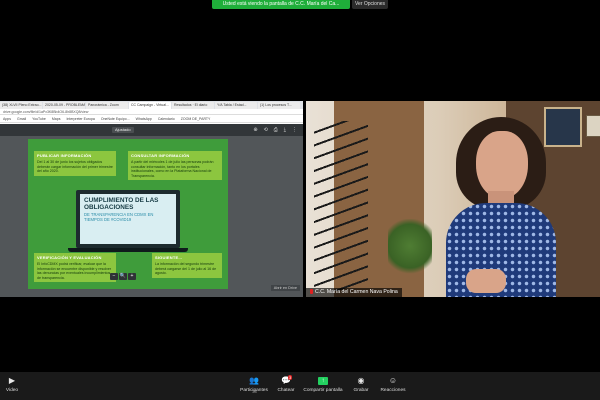 The height and width of the screenshot is (400, 600). What do you see at coordinates (410, 249) in the screenshot?
I see `background-plant` at bounding box center [410, 249].